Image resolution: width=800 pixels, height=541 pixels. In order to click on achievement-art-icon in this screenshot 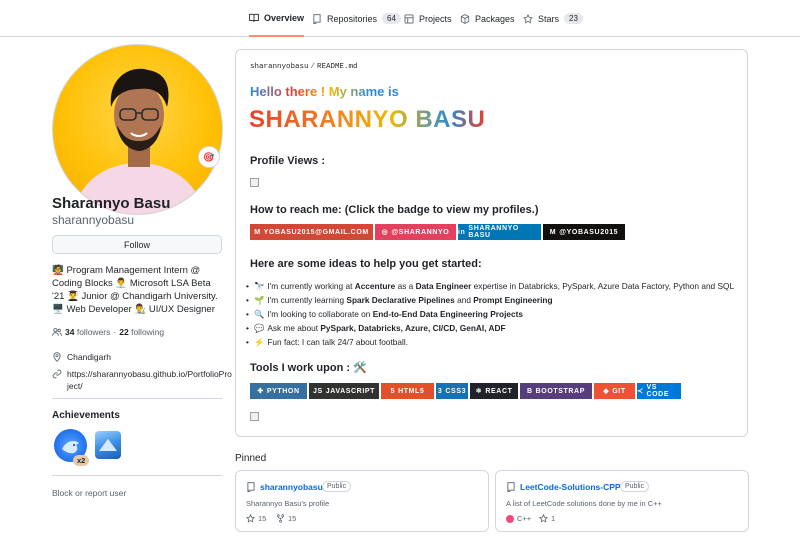, I will do `click(108, 445)`.